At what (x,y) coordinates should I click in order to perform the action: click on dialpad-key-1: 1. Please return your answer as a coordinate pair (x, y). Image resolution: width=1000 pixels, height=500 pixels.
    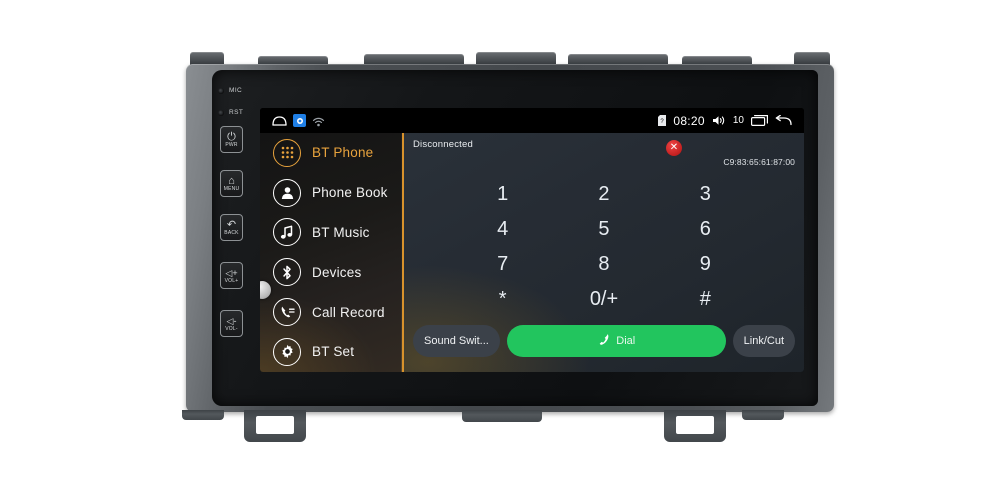
    Looking at the image, I should click on (502, 194).